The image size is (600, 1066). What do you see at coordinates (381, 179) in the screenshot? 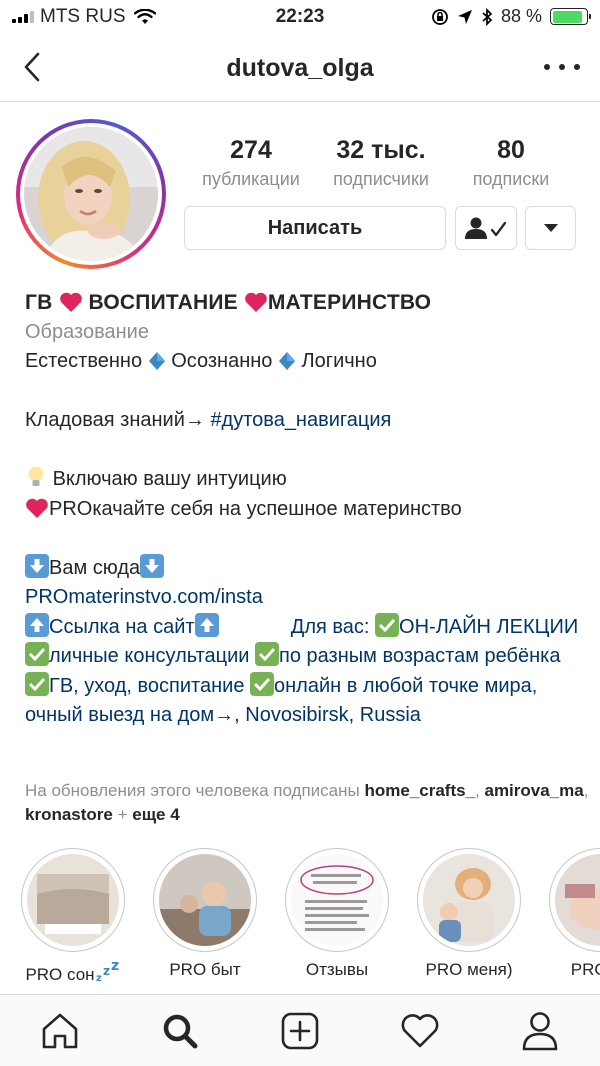
I see `followers-label: подписчики` at bounding box center [381, 179].